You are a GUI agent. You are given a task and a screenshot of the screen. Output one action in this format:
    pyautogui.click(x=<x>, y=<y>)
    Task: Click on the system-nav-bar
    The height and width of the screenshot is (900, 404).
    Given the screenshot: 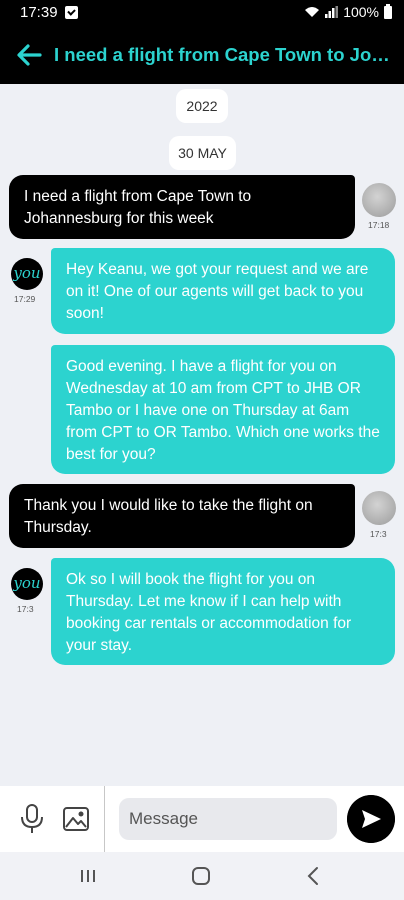 What is the action you would take?
    pyautogui.click(x=202, y=876)
    